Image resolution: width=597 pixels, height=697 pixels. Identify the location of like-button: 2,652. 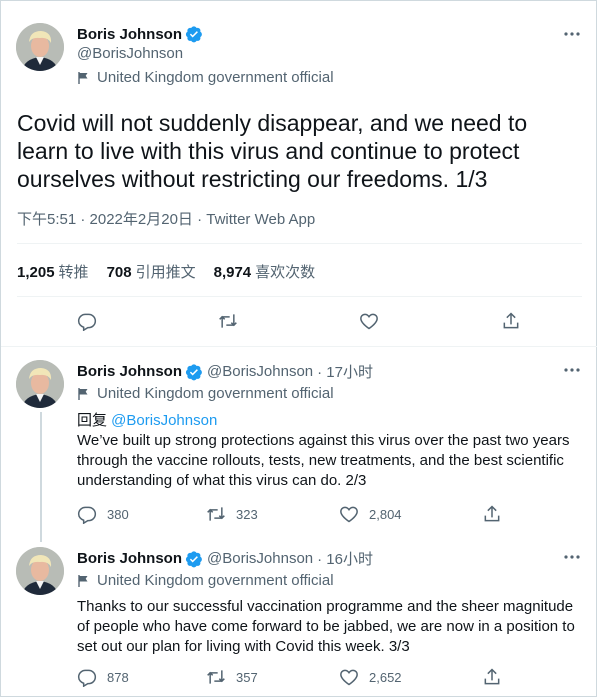
(370, 677).